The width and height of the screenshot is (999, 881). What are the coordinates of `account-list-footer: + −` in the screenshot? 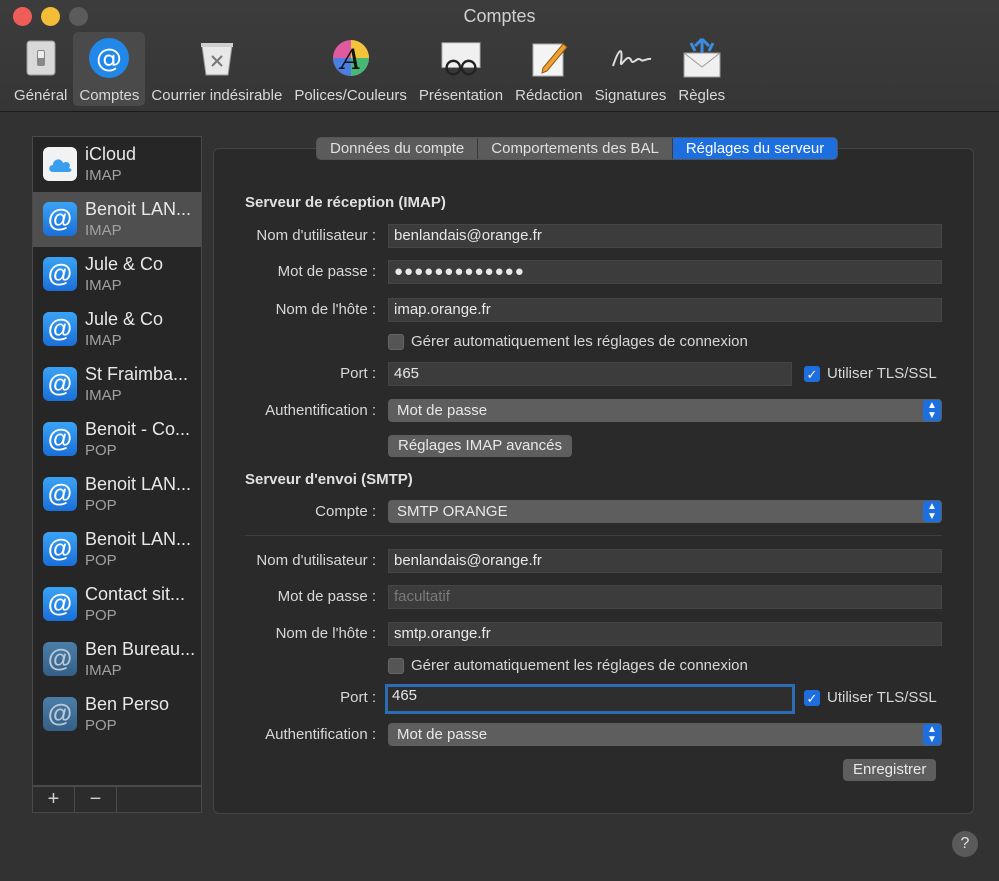 It's located at (117, 799).